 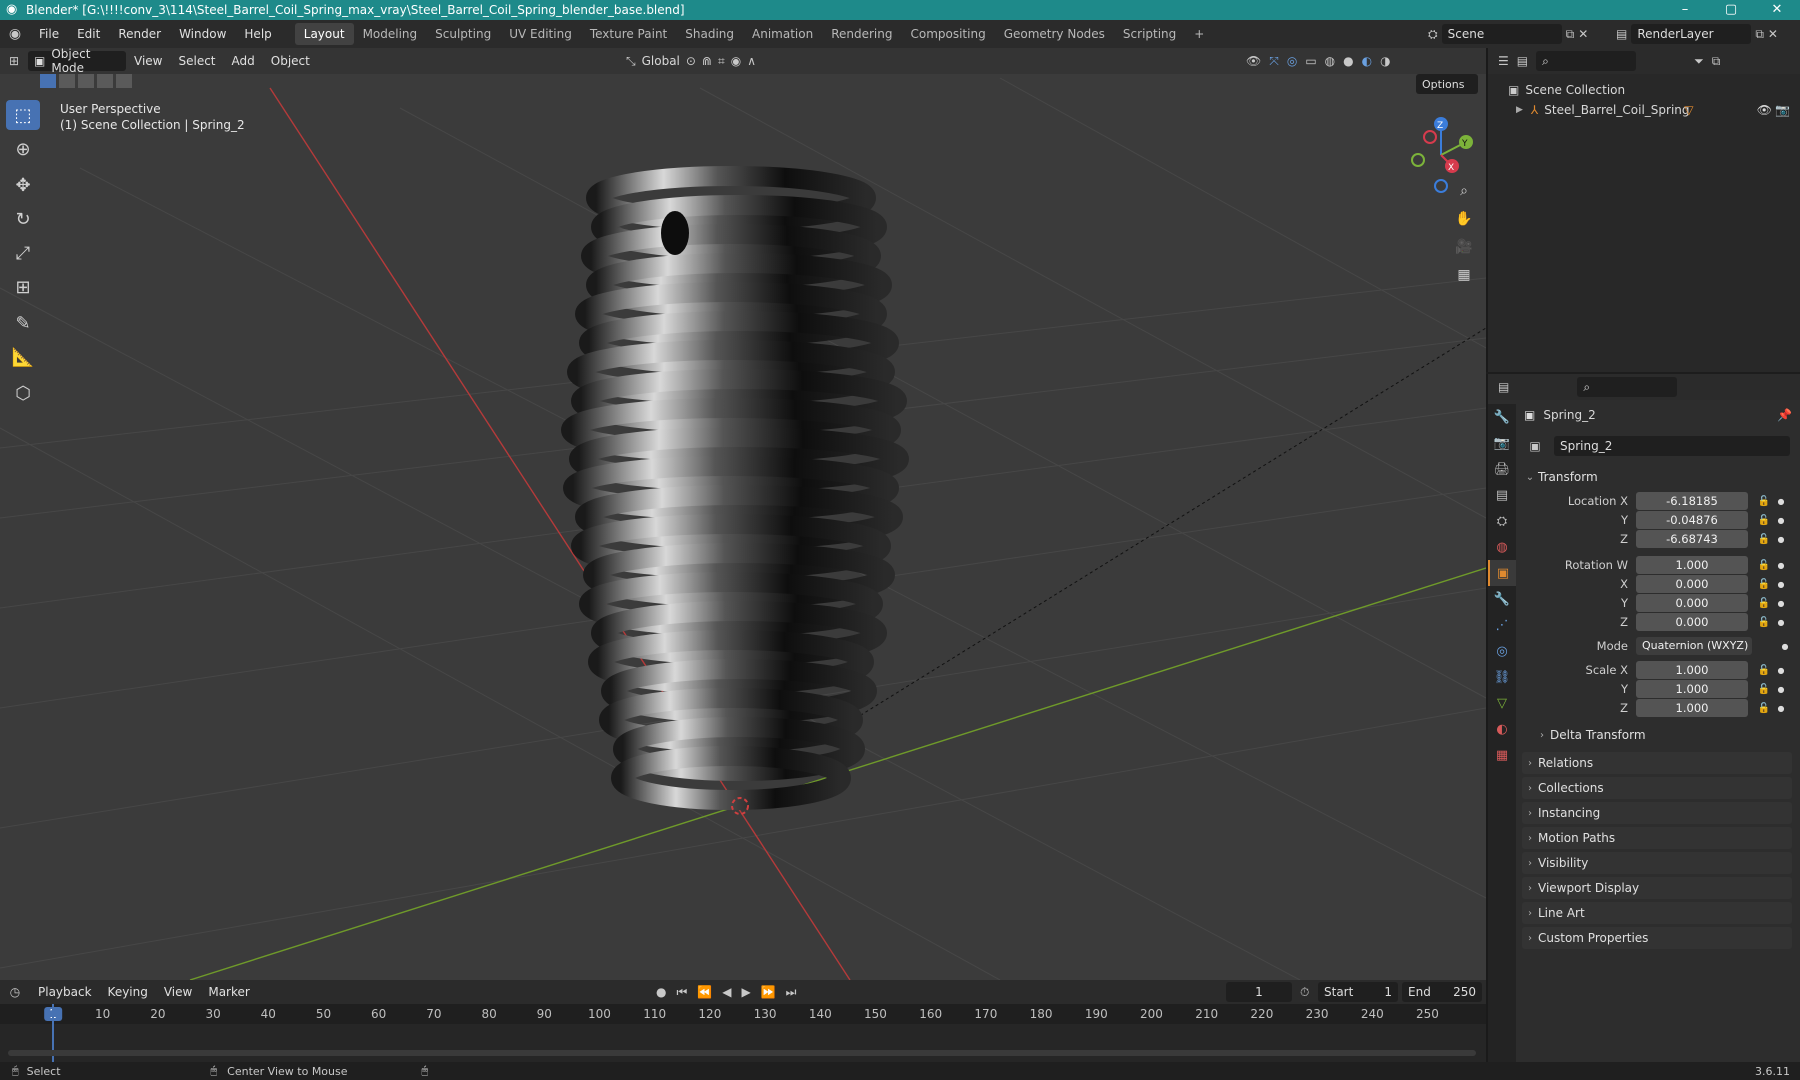 I want to click on visibility-panel-header: › Visibility, so click(x=1657, y=863).